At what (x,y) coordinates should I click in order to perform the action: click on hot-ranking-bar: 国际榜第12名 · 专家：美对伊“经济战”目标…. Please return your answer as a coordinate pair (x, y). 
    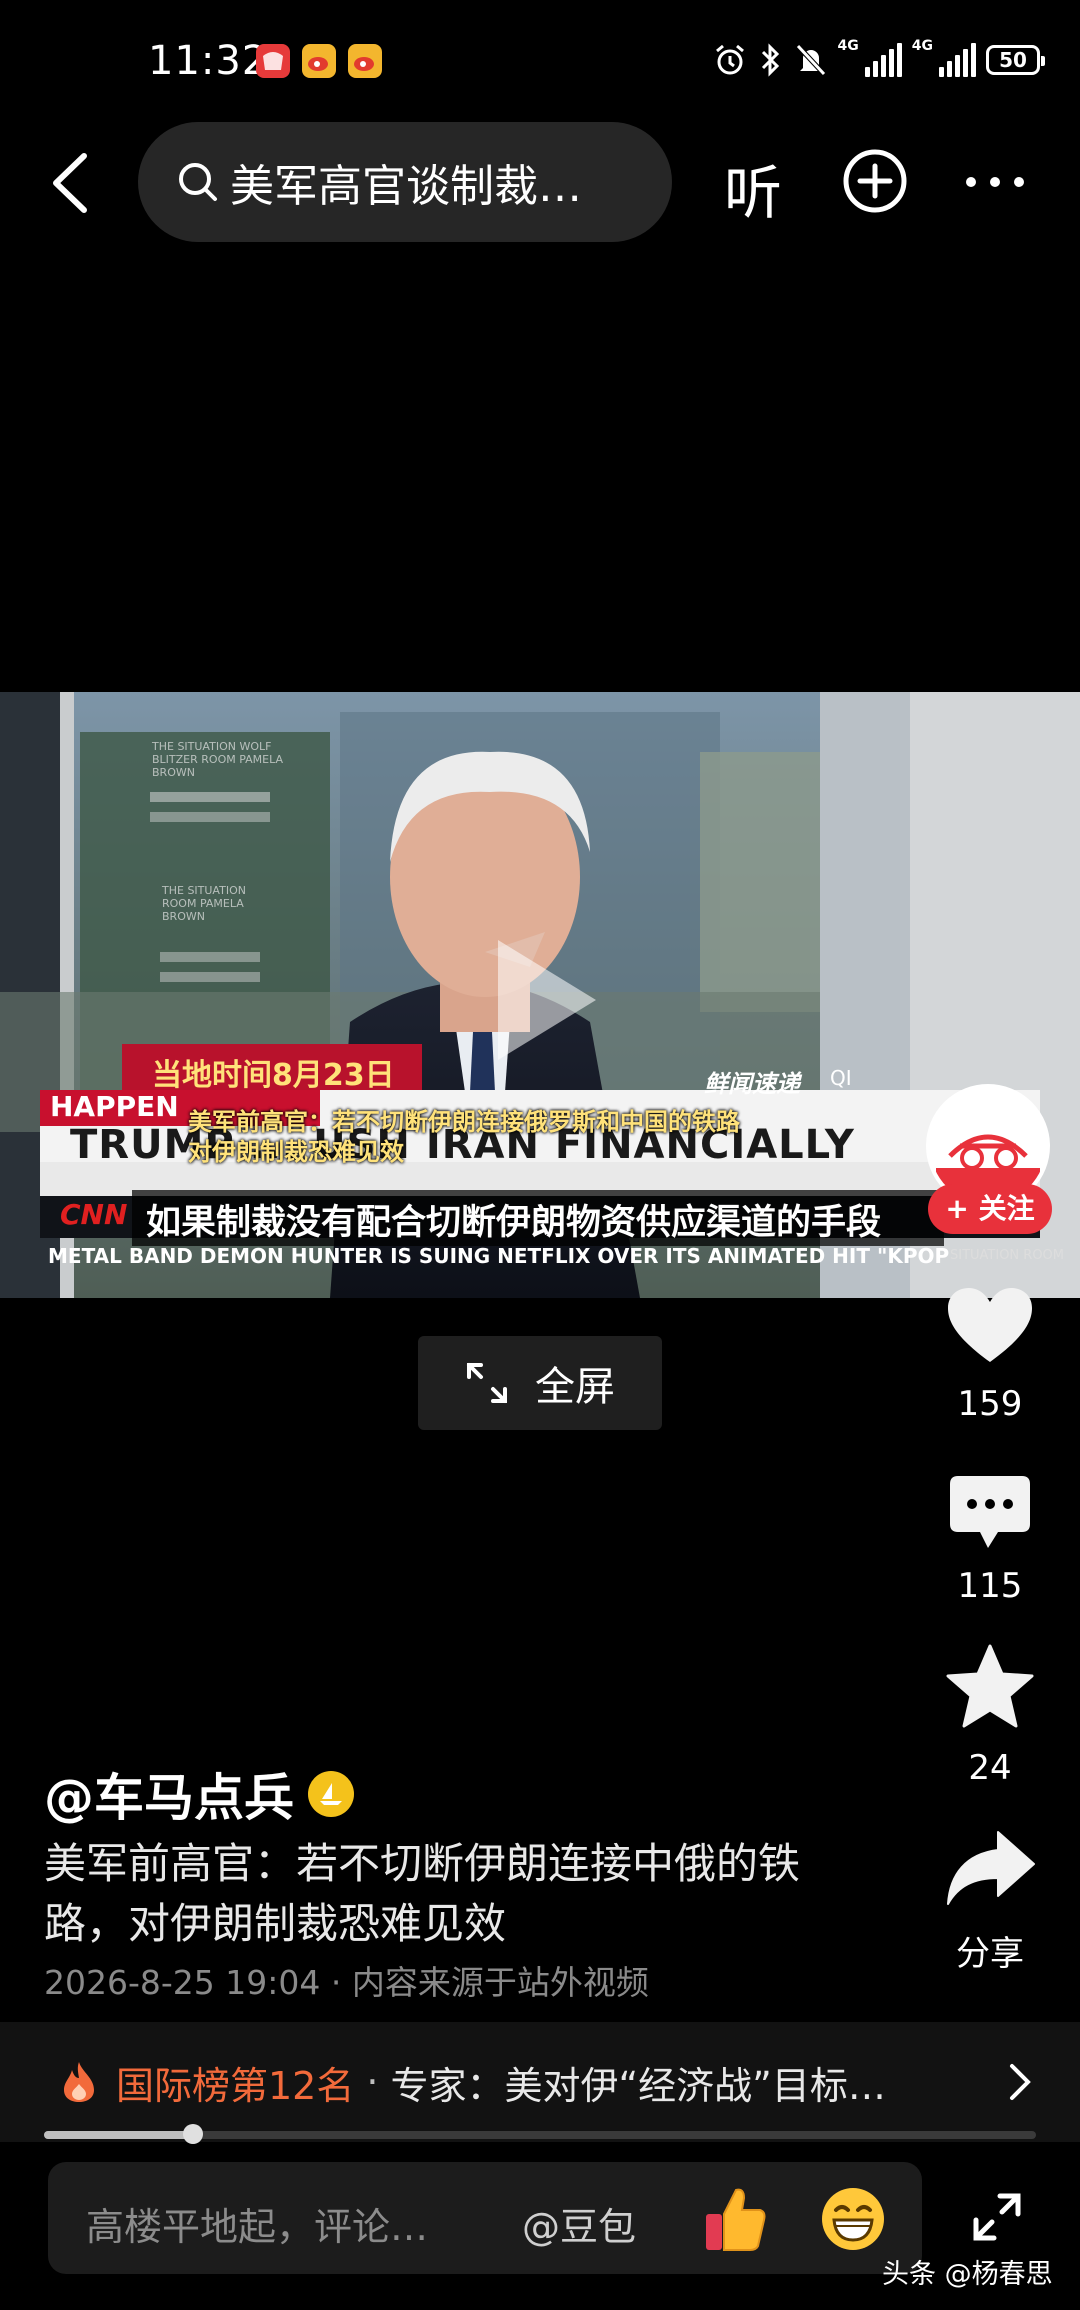
    Looking at the image, I should click on (540, 2082).